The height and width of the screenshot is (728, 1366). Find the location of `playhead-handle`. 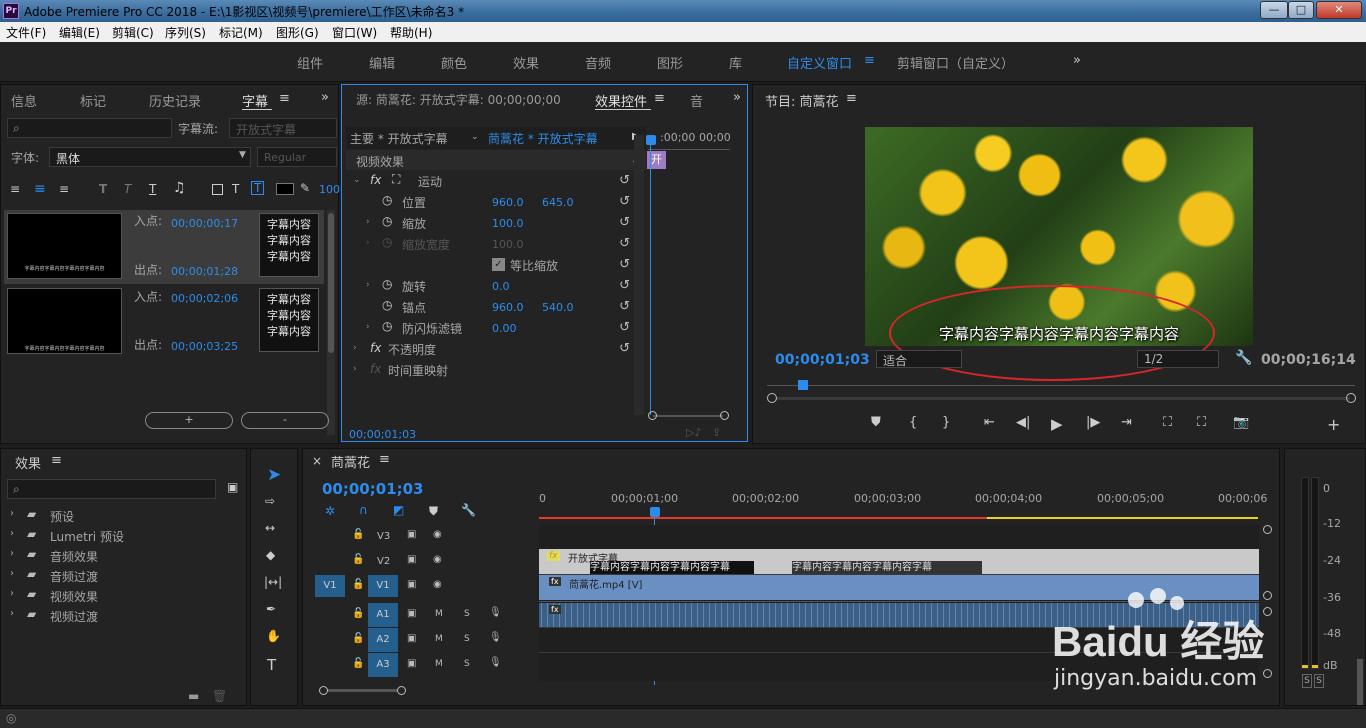

playhead-handle is located at coordinates (651, 140).